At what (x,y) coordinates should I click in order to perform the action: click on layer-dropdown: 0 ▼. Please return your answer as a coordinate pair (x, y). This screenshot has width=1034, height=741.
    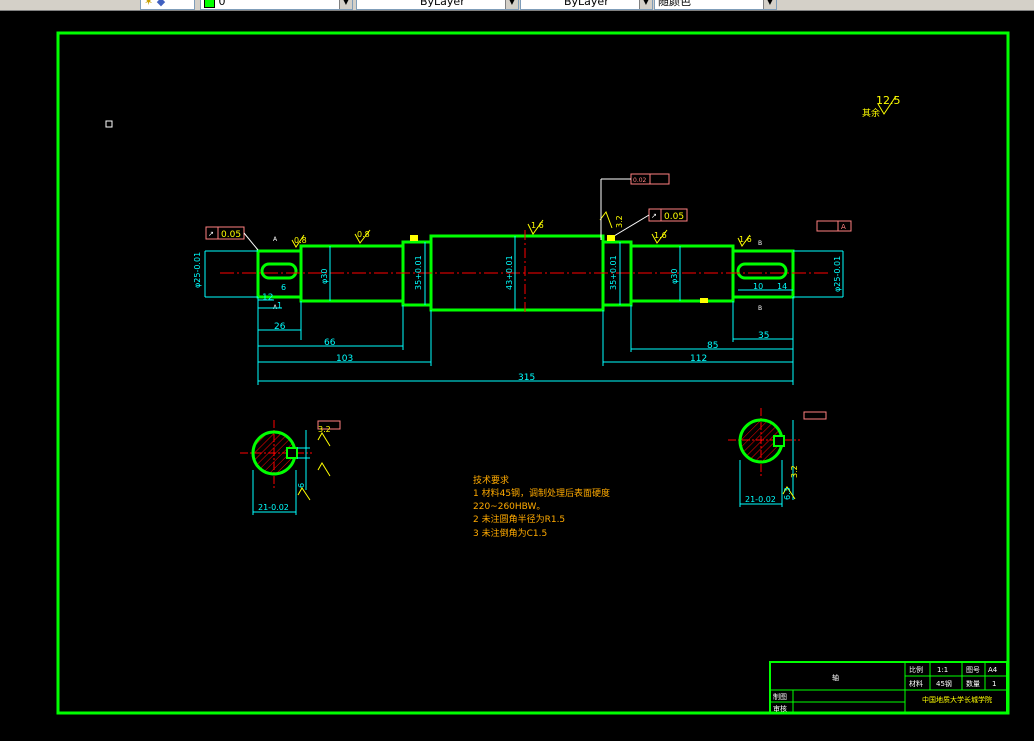
    Looking at the image, I should click on (276, 5).